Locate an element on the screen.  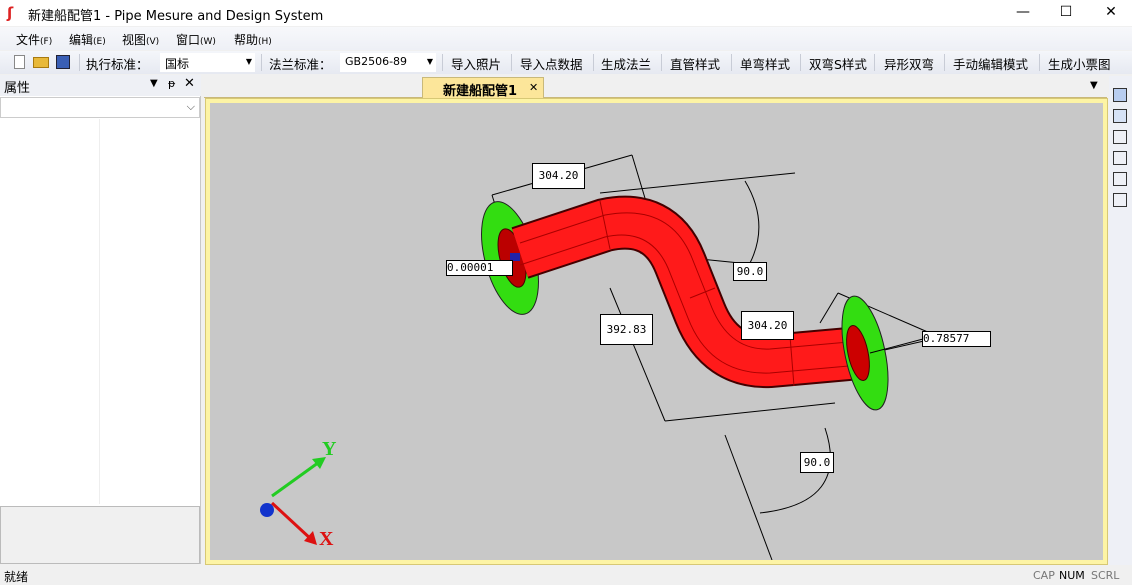
menu-file: 文件(F) is located at coordinates (34, 39).